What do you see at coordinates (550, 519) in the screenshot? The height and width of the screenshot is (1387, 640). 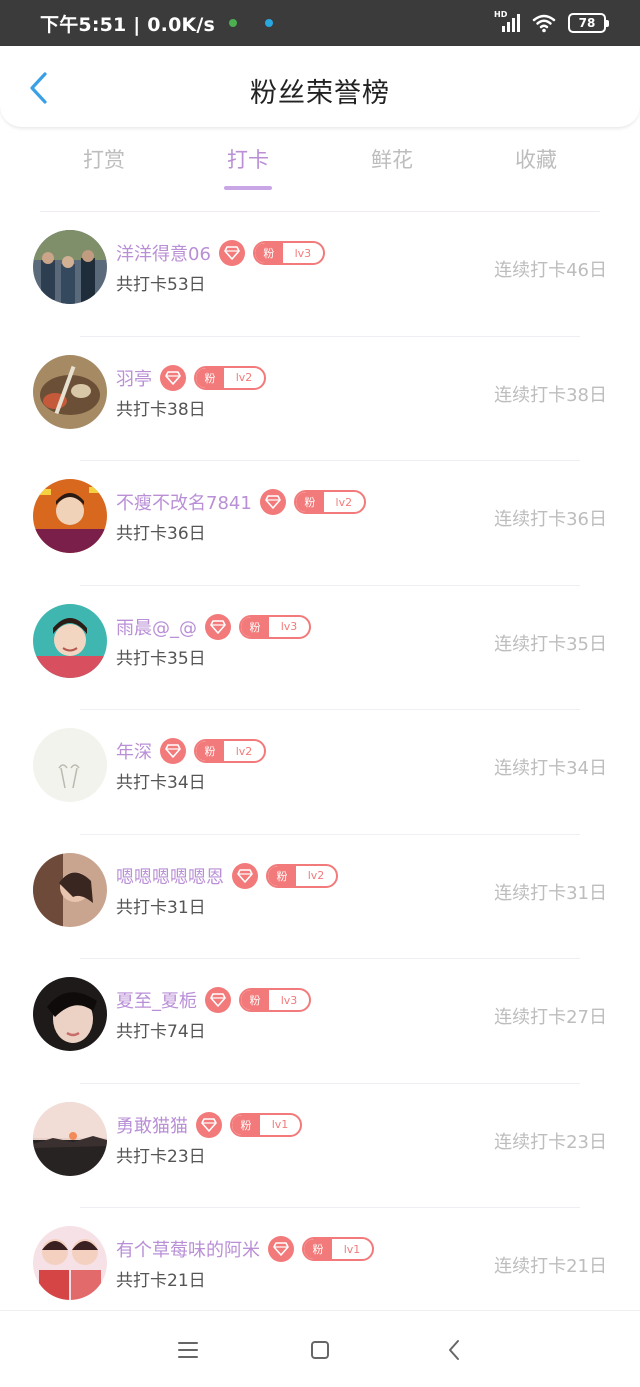 I see `streak-checkin: 连续打卡36日` at bounding box center [550, 519].